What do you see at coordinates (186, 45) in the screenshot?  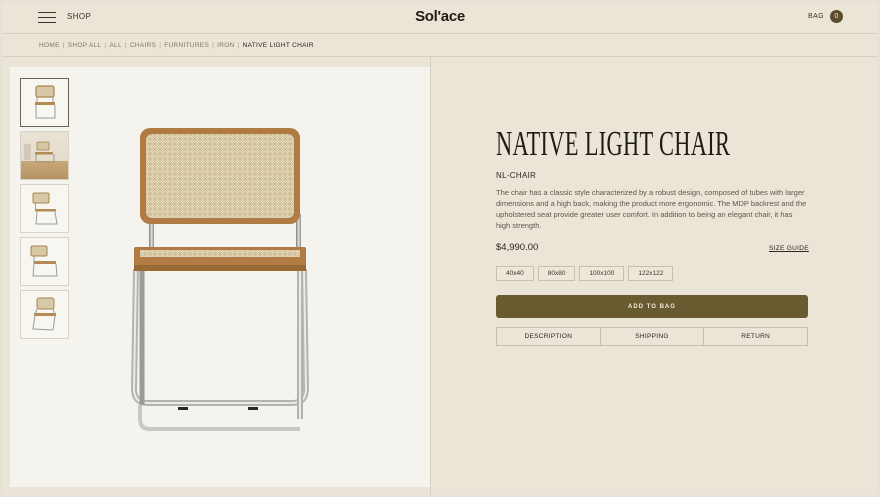 I see `breadcrumb-furnitures: FURNITURES` at bounding box center [186, 45].